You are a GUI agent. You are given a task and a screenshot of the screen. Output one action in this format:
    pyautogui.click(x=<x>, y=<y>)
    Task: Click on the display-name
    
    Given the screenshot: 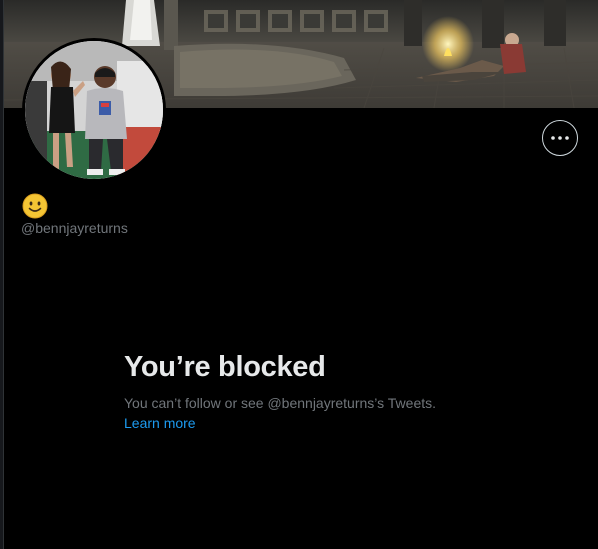 What is the action you would take?
    pyautogui.click(x=35, y=206)
    